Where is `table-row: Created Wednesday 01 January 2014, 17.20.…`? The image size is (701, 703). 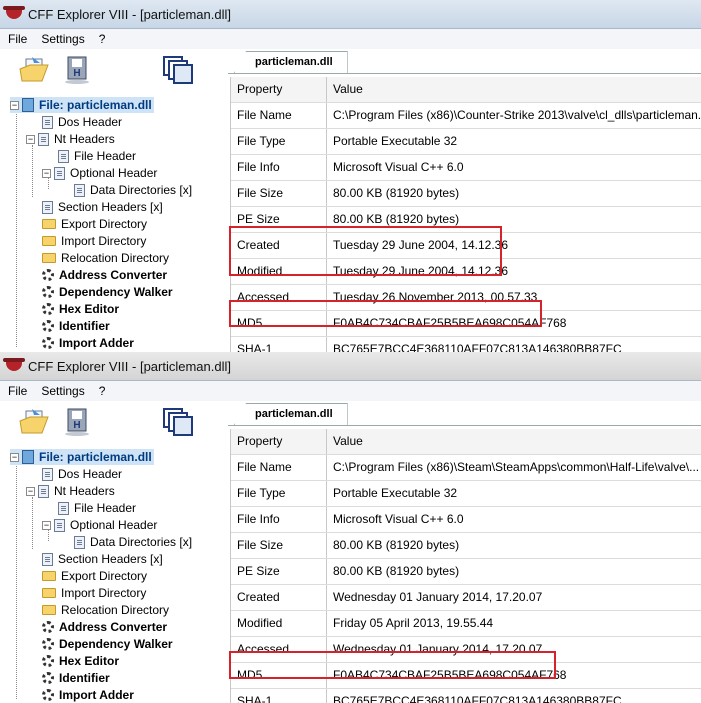 table-row: Created Wednesday 01 January 2014, 17.20.… is located at coordinates (466, 598).